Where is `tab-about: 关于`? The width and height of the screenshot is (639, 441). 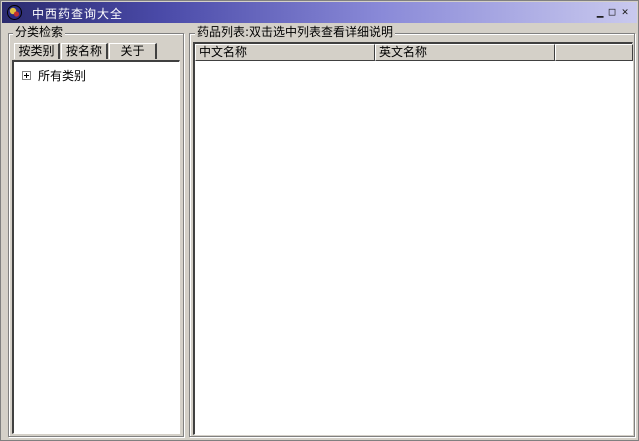 tab-about: 关于 is located at coordinates (133, 51).